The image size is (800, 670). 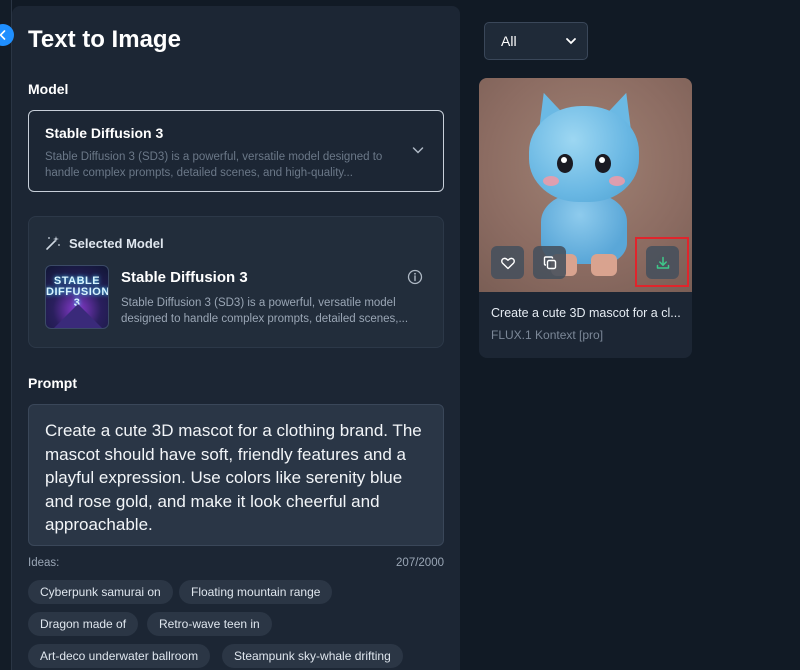 What do you see at coordinates (184, 277) in the screenshot?
I see `selected-model-name: Stable Diffusion 3` at bounding box center [184, 277].